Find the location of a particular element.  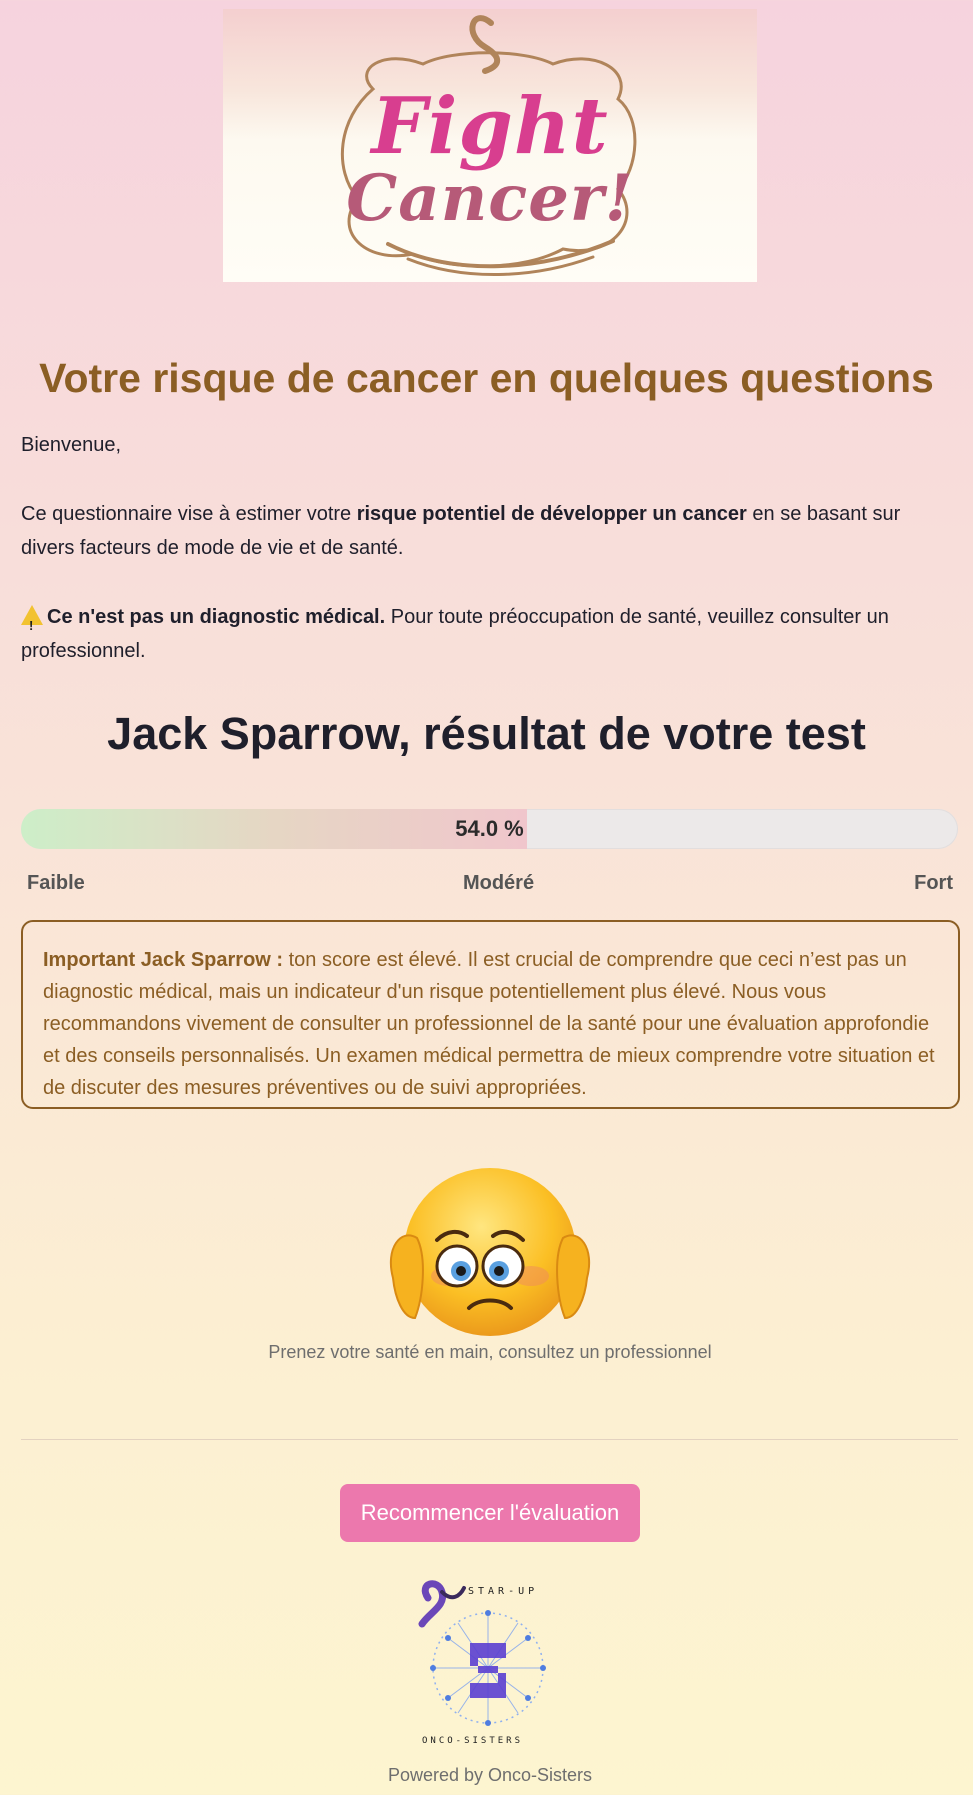

risk-progress-bar: 54.0 % is located at coordinates (489, 829).